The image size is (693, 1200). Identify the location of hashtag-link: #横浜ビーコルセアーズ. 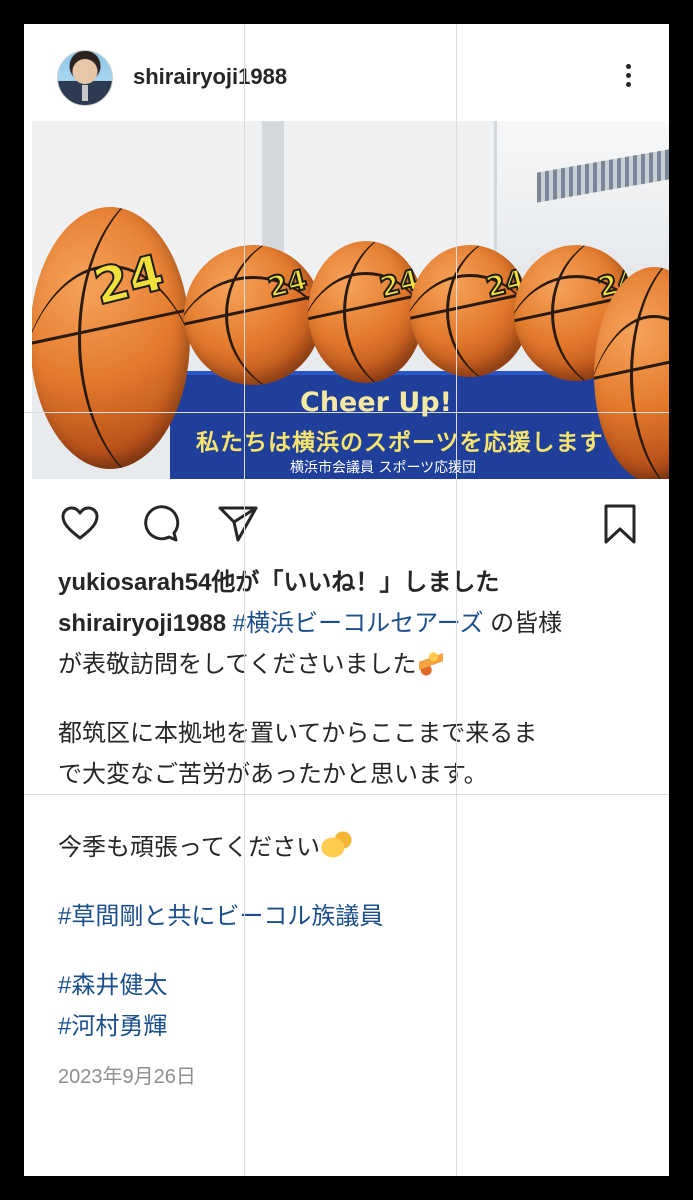
(358, 623).